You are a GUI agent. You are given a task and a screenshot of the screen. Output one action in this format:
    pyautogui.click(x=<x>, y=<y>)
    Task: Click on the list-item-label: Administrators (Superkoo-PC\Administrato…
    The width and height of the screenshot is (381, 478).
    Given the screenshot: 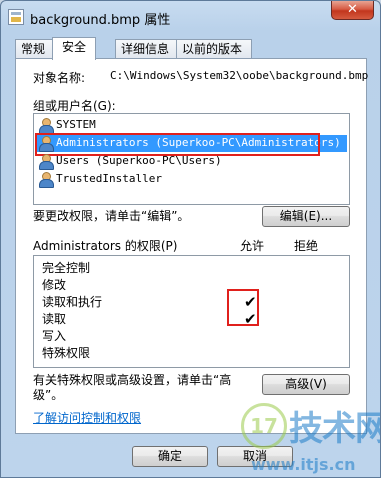 What is the action you would take?
    pyautogui.click(x=198, y=142)
    